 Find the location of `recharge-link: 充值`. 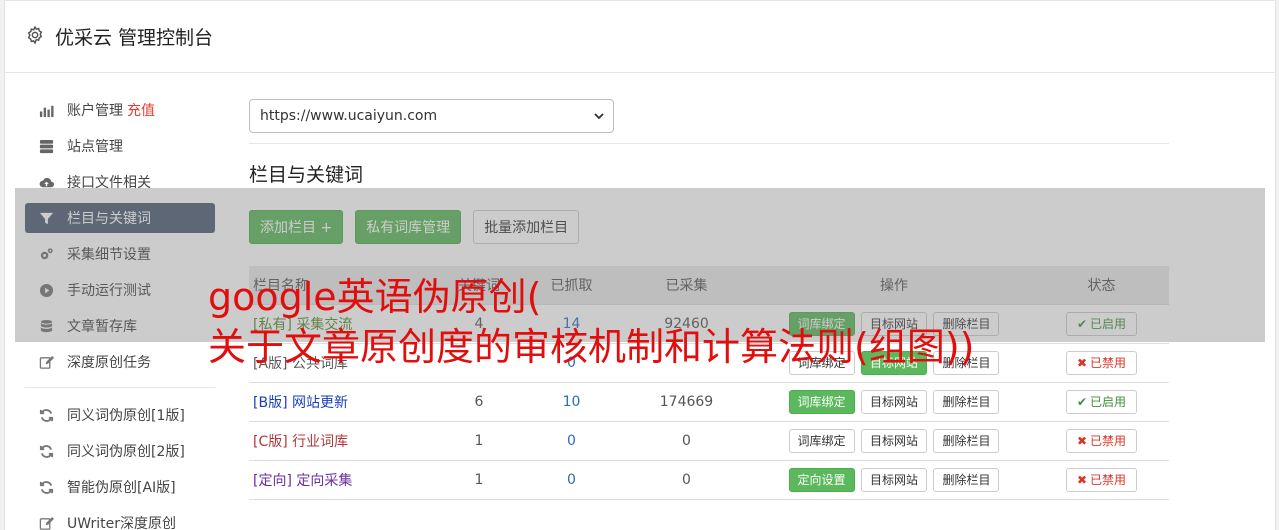

recharge-link: 充值 is located at coordinates (141, 110).